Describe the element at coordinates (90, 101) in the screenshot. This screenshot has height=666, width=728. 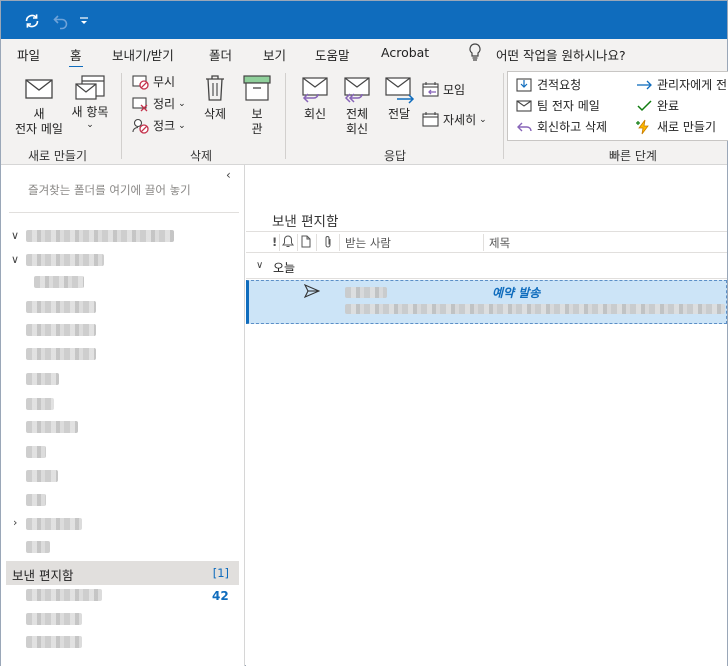
I see `new-items-button: 새 항목 ⌄` at that location.